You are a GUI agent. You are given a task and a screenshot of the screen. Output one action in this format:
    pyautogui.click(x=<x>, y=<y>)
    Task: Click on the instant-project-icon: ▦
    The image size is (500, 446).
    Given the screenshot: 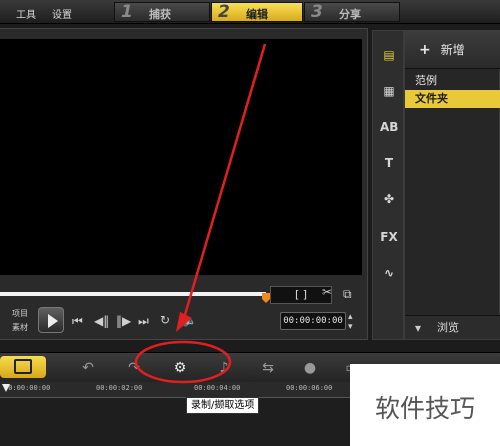 What is the action you would take?
    pyautogui.click(x=389, y=91)
    